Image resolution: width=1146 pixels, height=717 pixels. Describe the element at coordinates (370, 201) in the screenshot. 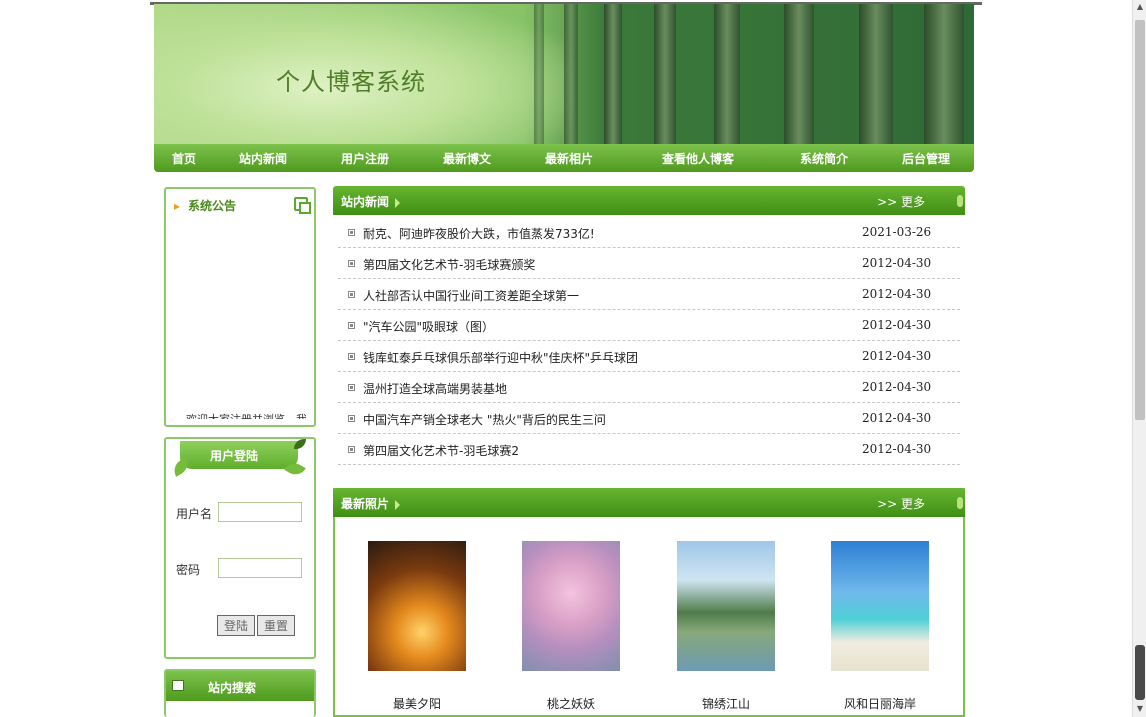

I see `news-title: 站内新闻` at that location.